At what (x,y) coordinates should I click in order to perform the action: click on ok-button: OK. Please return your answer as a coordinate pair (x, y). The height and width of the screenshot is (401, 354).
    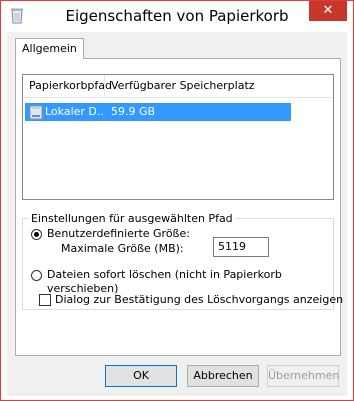
    Looking at the image, I should click on (141, 376).